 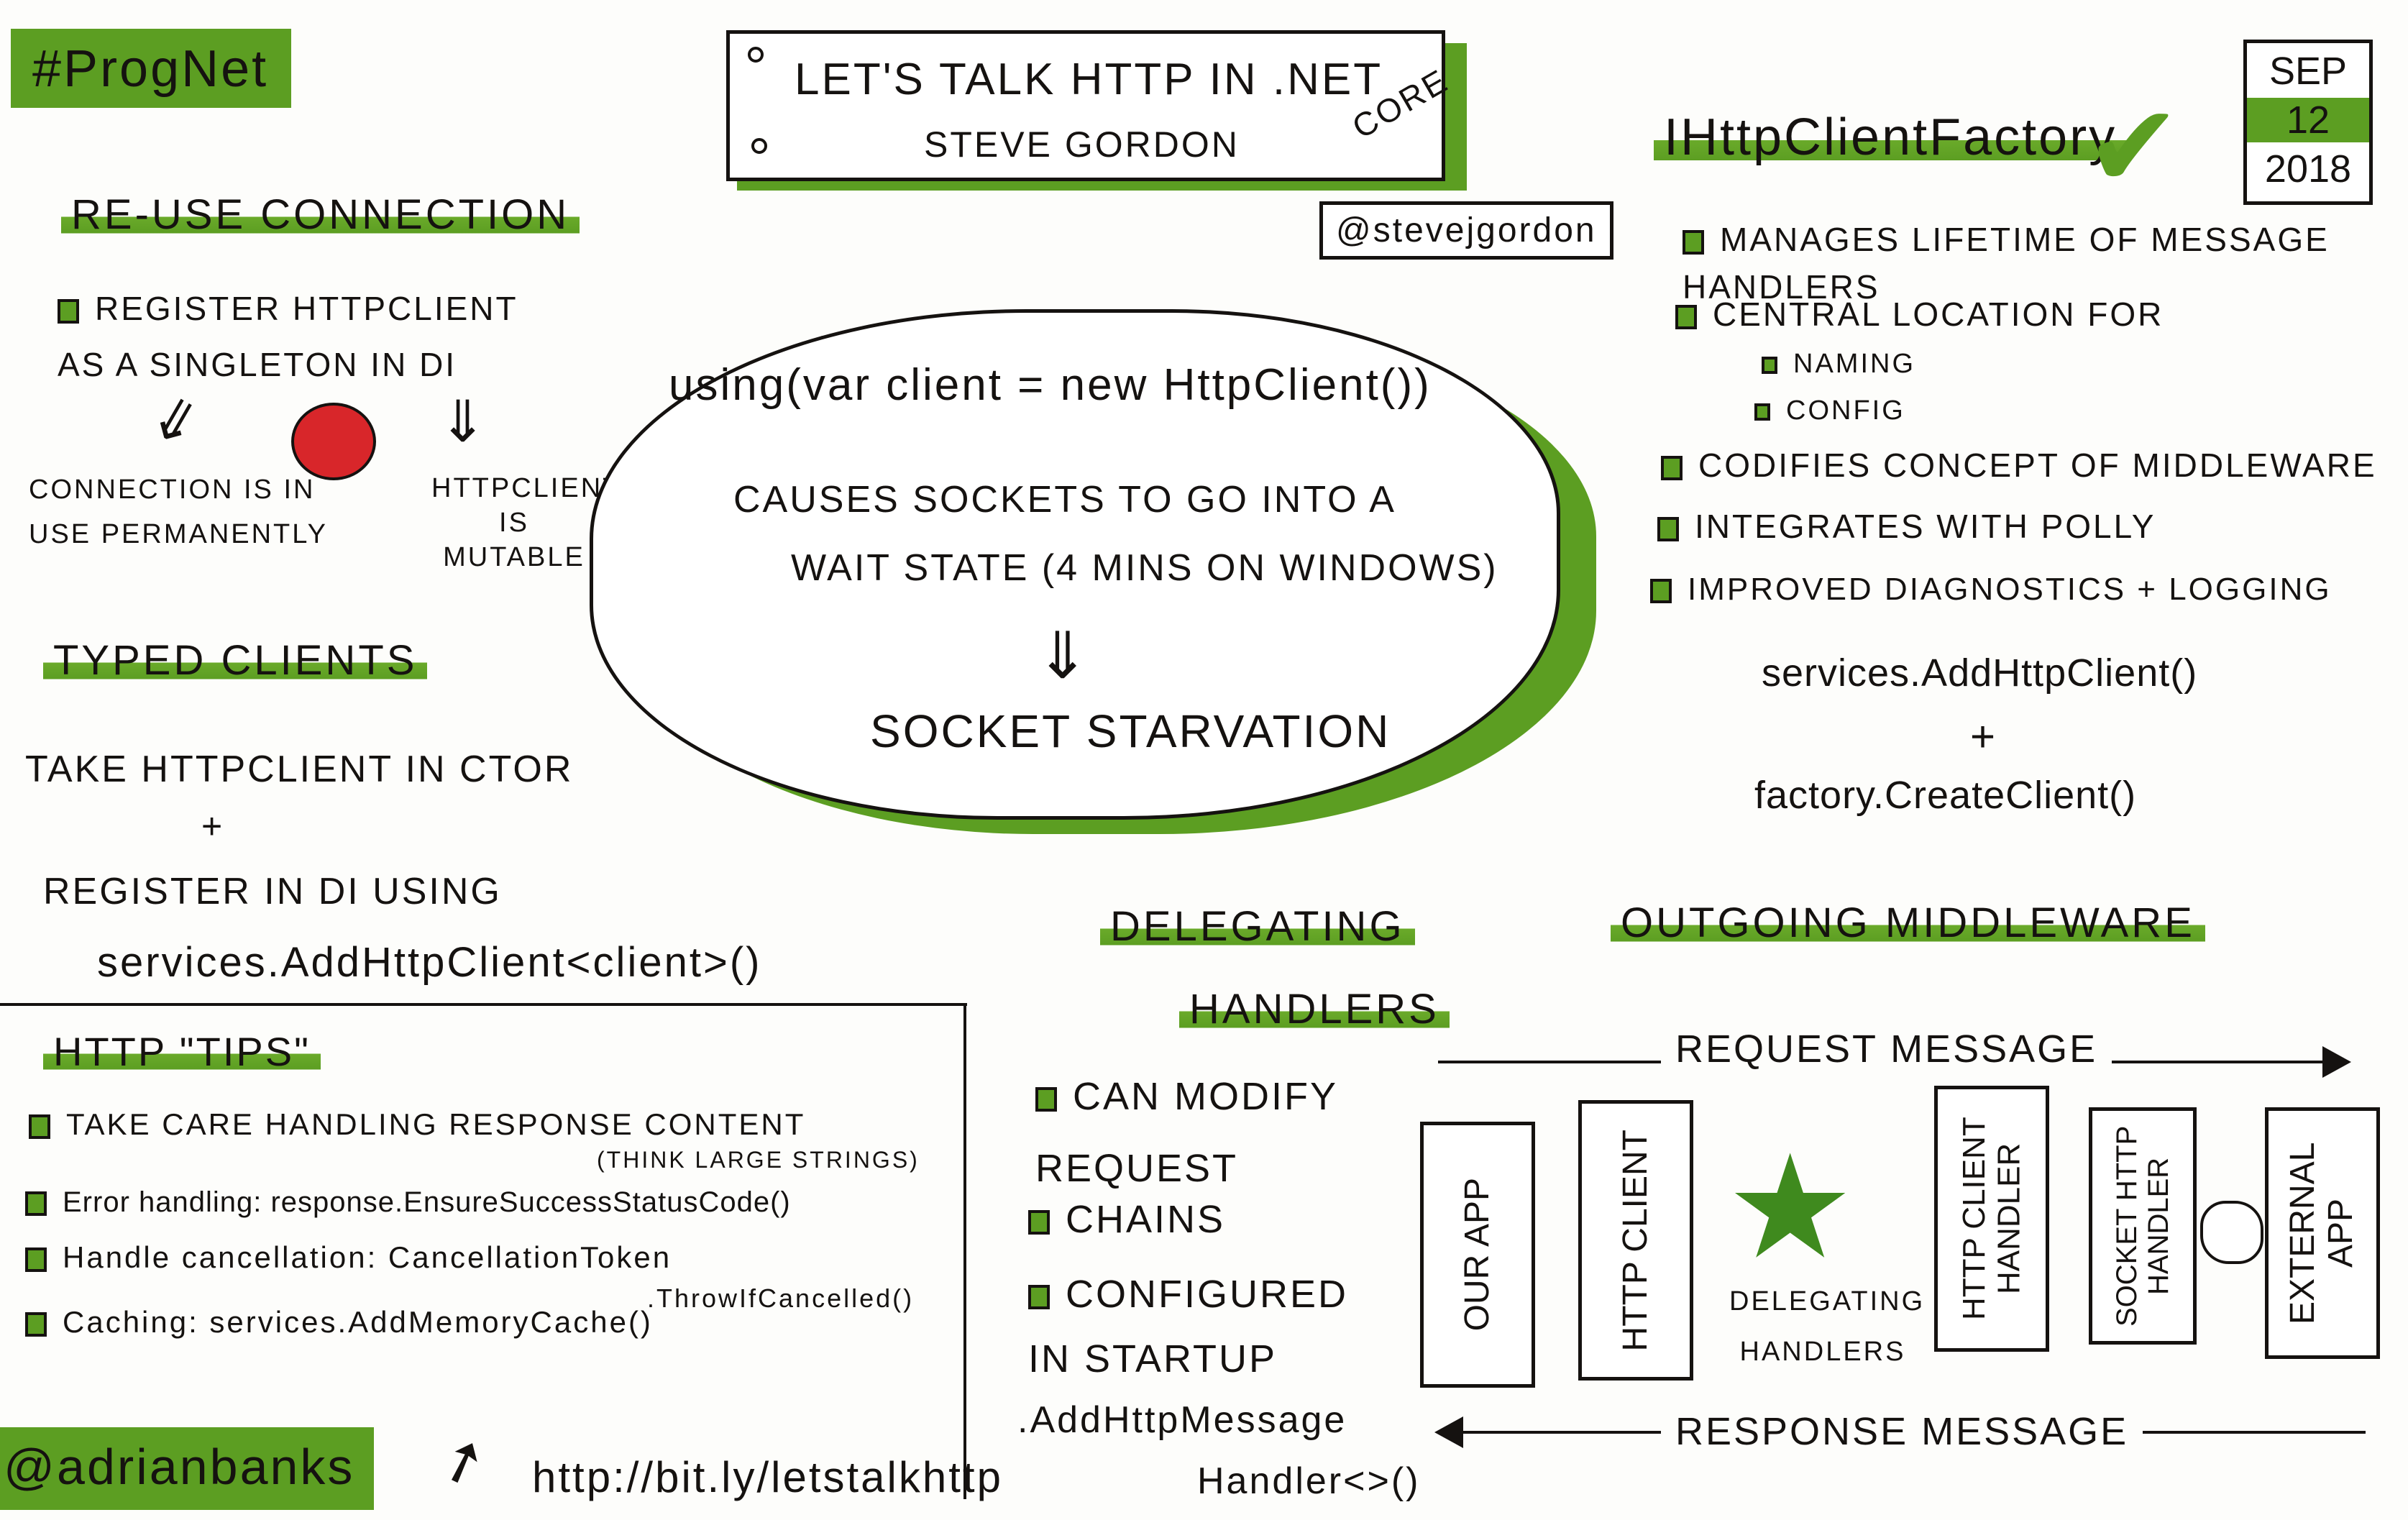 What do you see at coordinates (429, 962) in the screenshot?
I see `typed-code: services.AddHttpClient<client>()` at bounding box center [429, 962].